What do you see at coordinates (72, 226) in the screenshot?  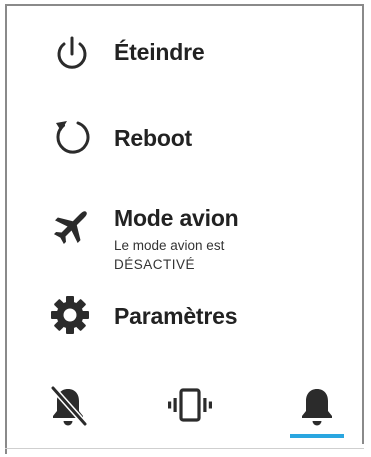 I see `airplane-icon` at bounding box center [72, 226].